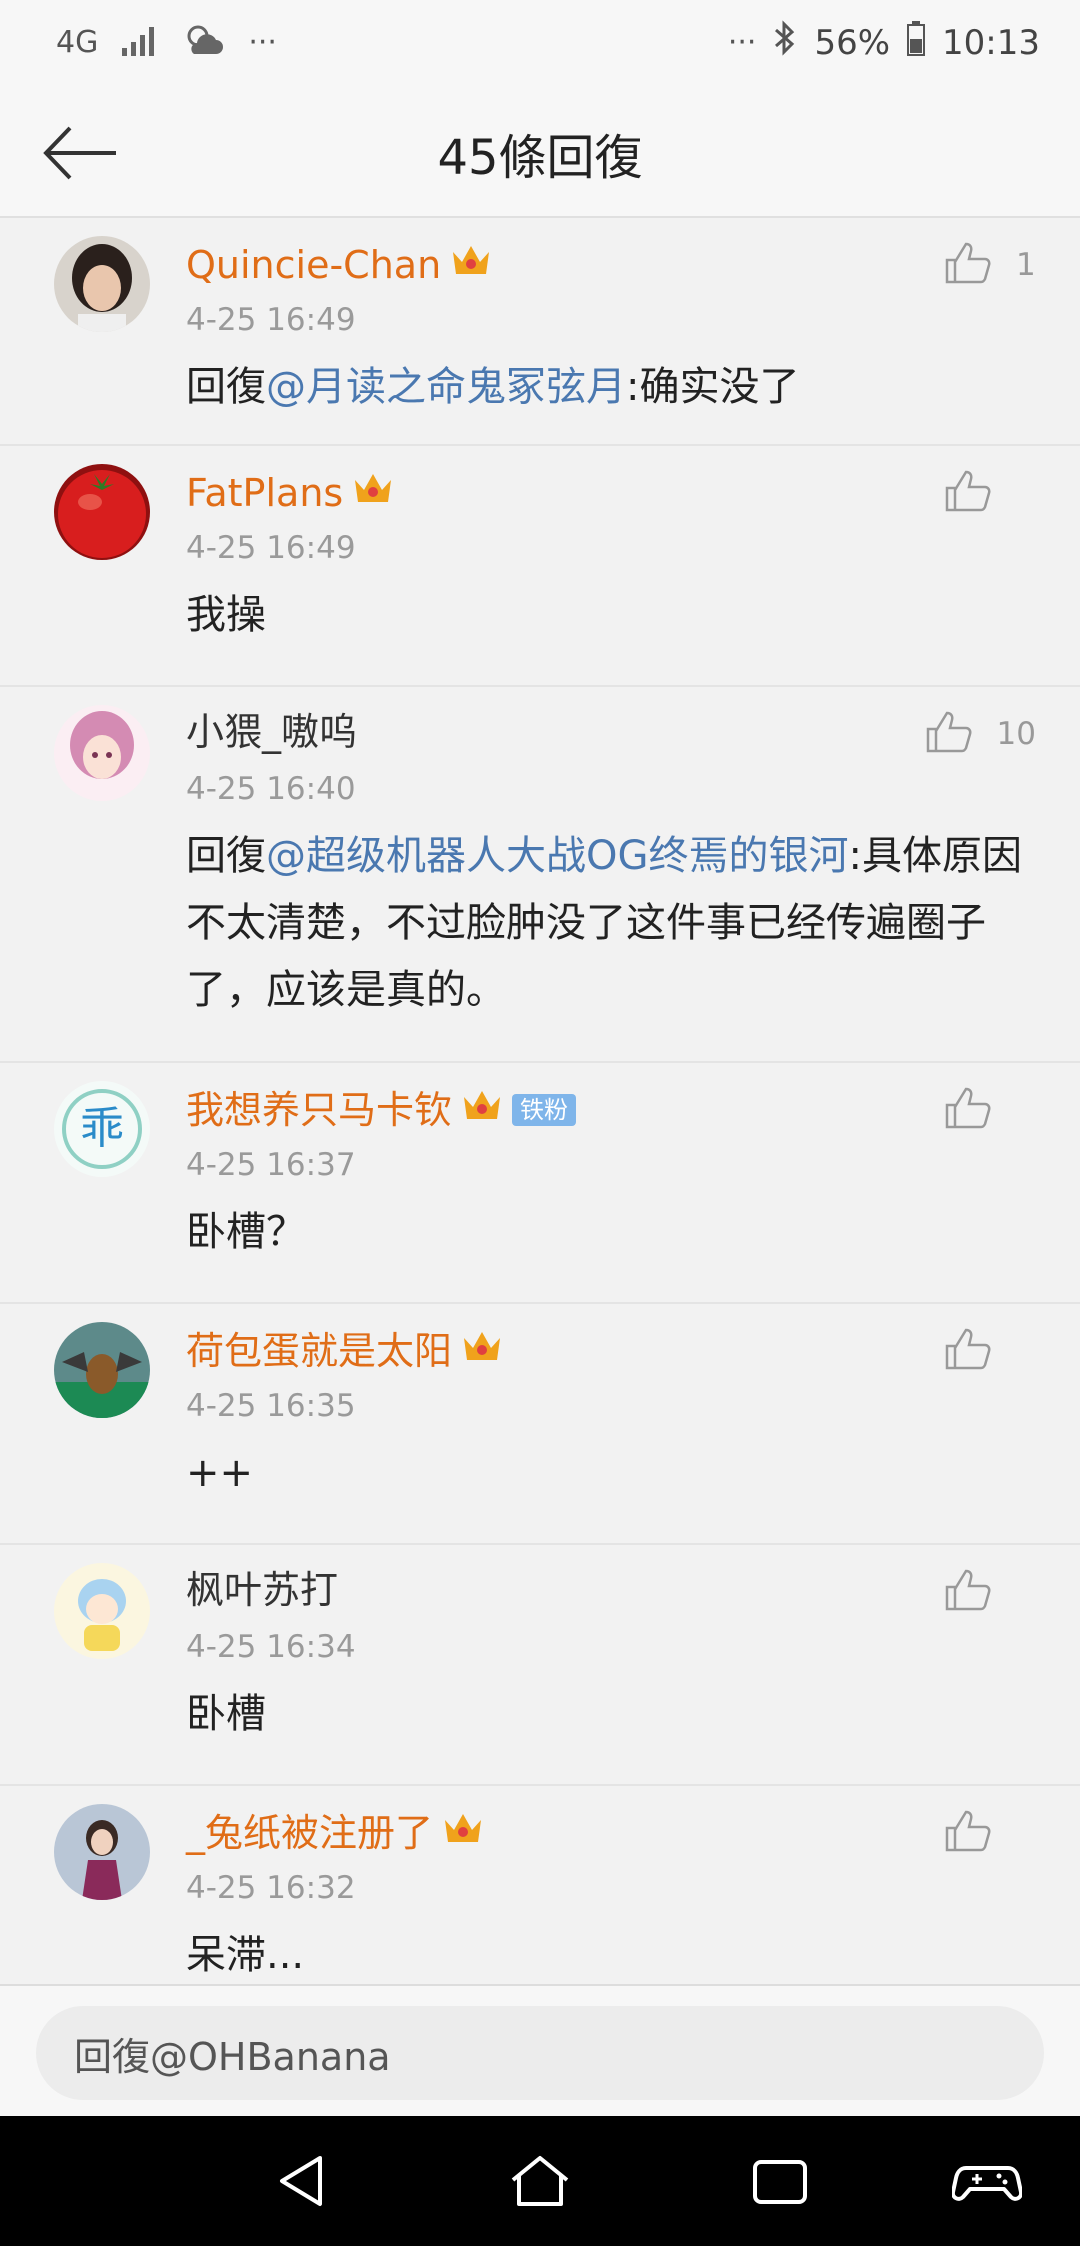 This screenshot has width=1080, height=2246. I want to click on comment-body: :确实没了, so click(713, 387).